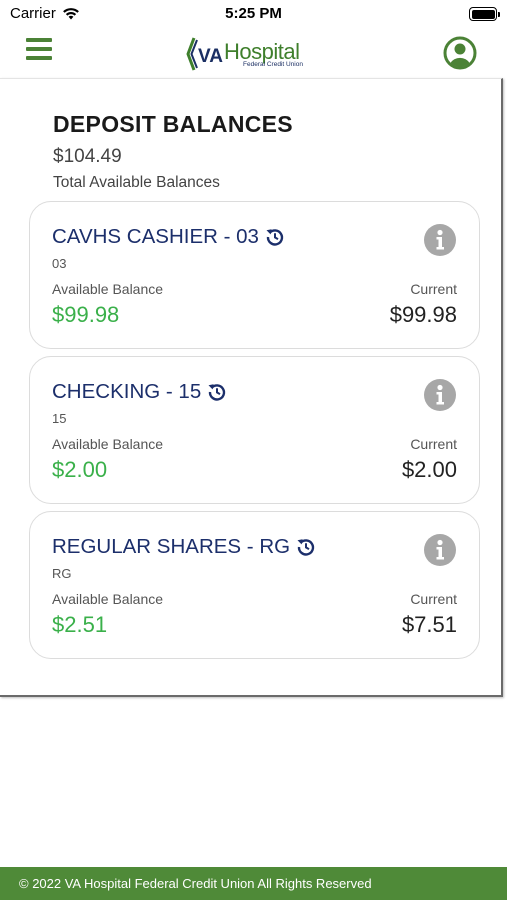 The width and height of the screenshot is (507, 900). I want to click on account-name: CHECKING - 15, so click(127, 391).